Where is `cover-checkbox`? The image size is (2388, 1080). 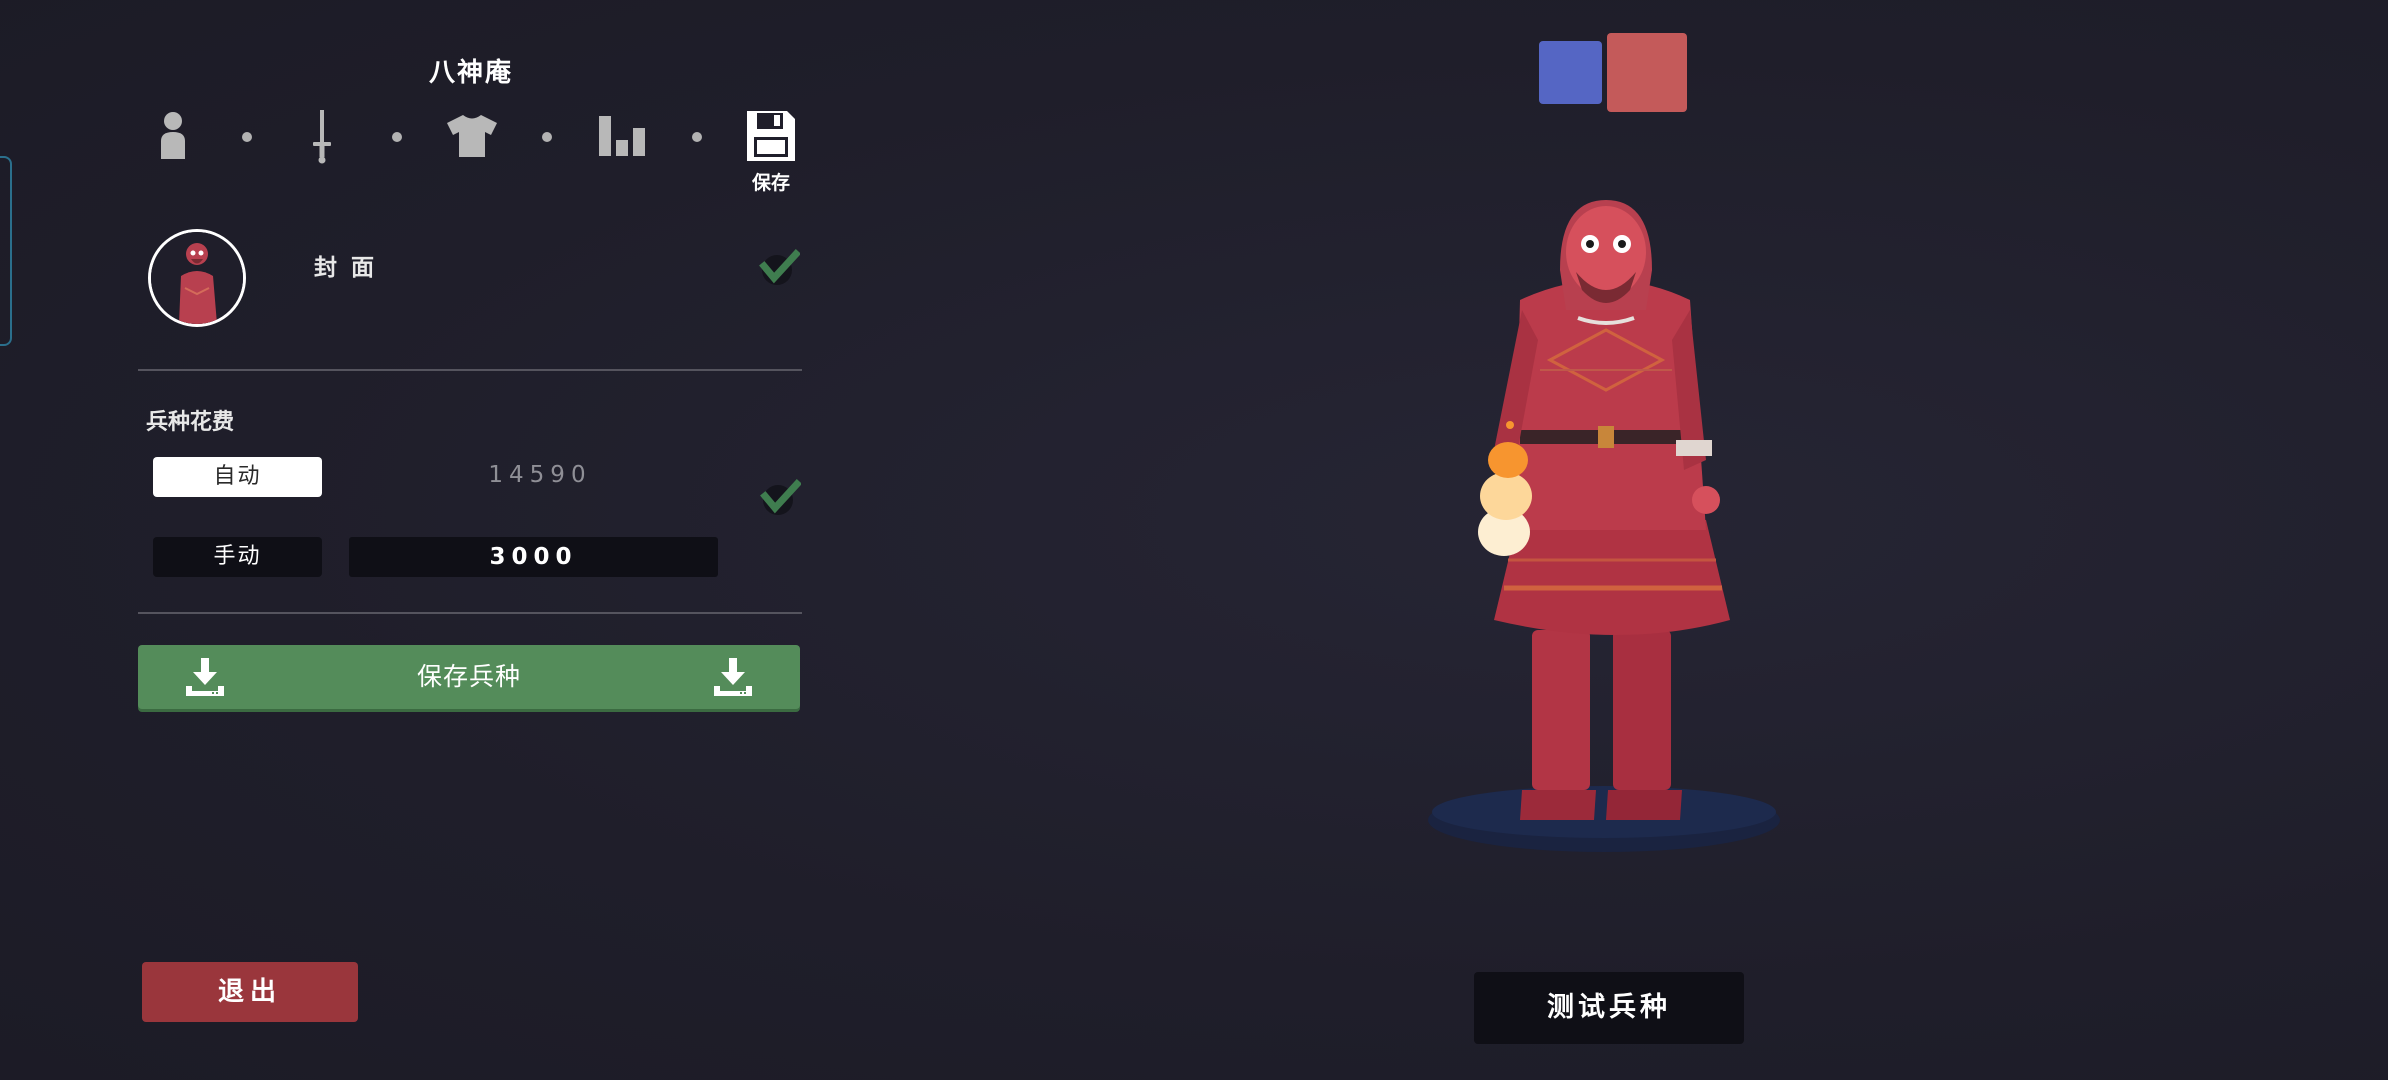 cover-checkbox is located at coordinates (778, 268).